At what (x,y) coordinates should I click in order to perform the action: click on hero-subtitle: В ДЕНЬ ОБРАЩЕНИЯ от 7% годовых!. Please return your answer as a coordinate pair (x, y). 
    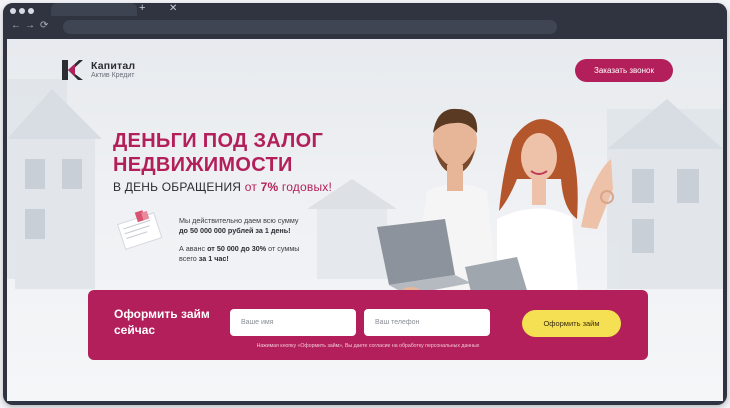
    Looking at the image, I should click on (222, 187).